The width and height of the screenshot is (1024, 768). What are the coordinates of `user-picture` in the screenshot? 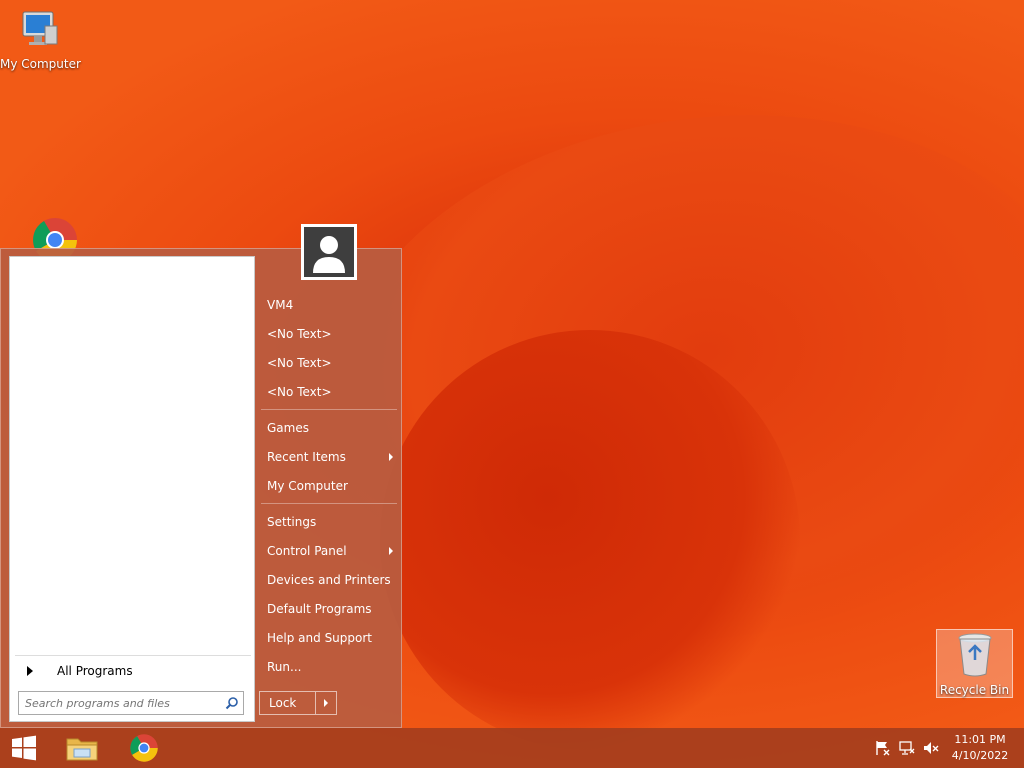 It's located at (329, 252).